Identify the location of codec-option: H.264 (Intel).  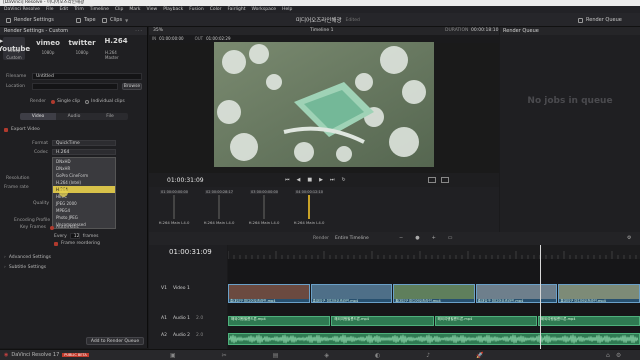
(84, 182).